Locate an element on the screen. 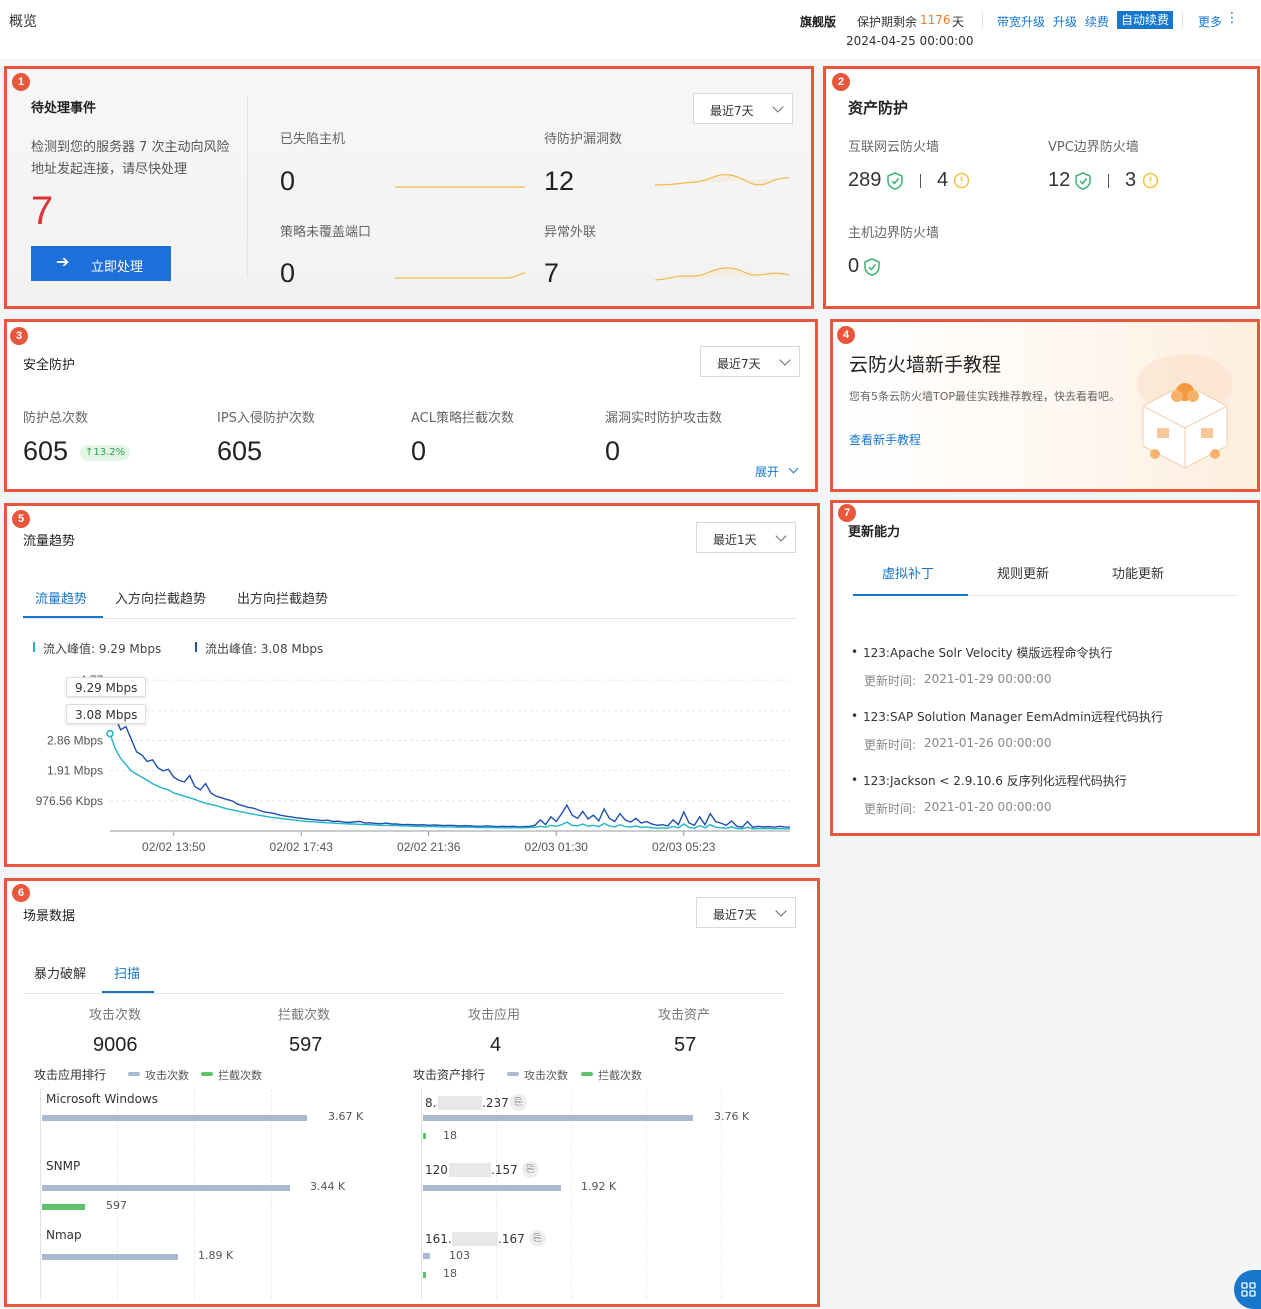  protect-prefix: 保护期剩余 is located at coordinates (887, 22).